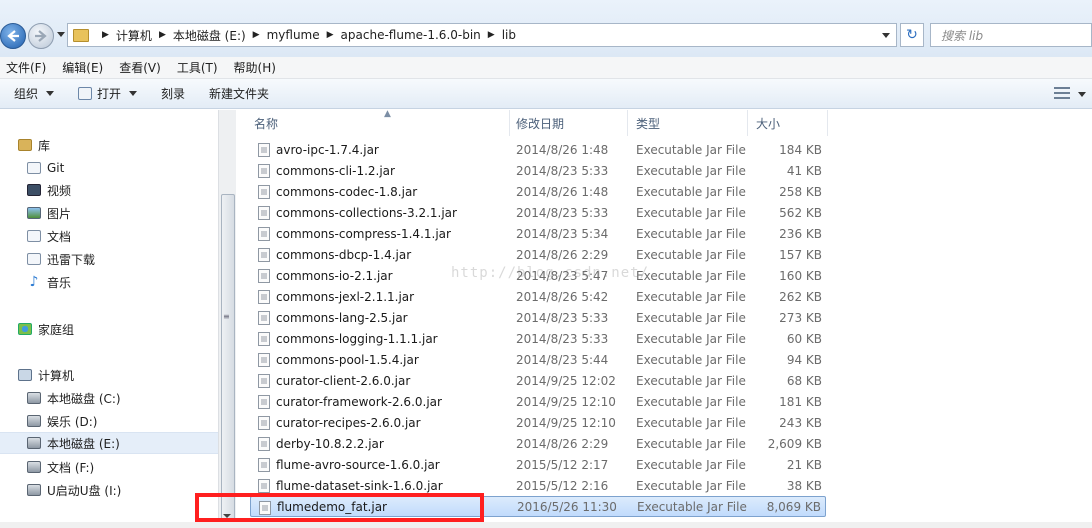  I want to click on menu-edit: 编辑(E), so click(82, 67).